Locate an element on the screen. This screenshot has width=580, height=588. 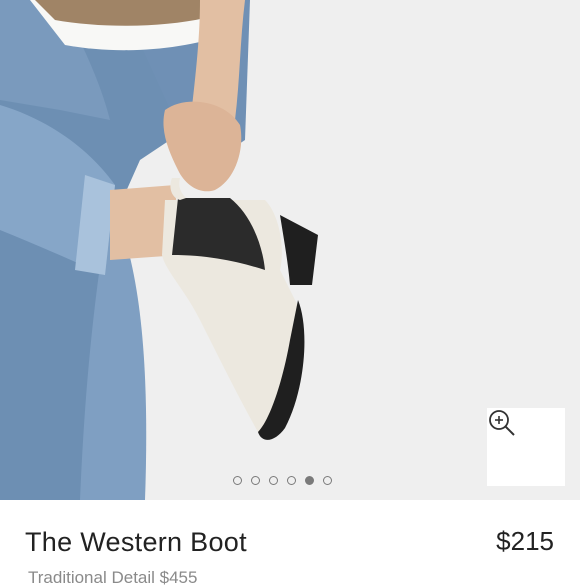
traditional-price: Traditional Detail $455 is located at coordinates (113, 577).